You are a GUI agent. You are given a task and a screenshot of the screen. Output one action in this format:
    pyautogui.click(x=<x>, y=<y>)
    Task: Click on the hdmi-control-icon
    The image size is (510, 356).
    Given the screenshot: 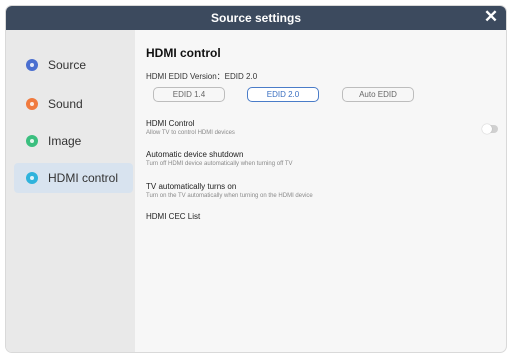 What is the action you would take?
    pyautogui.click(x=32, y=178)
    